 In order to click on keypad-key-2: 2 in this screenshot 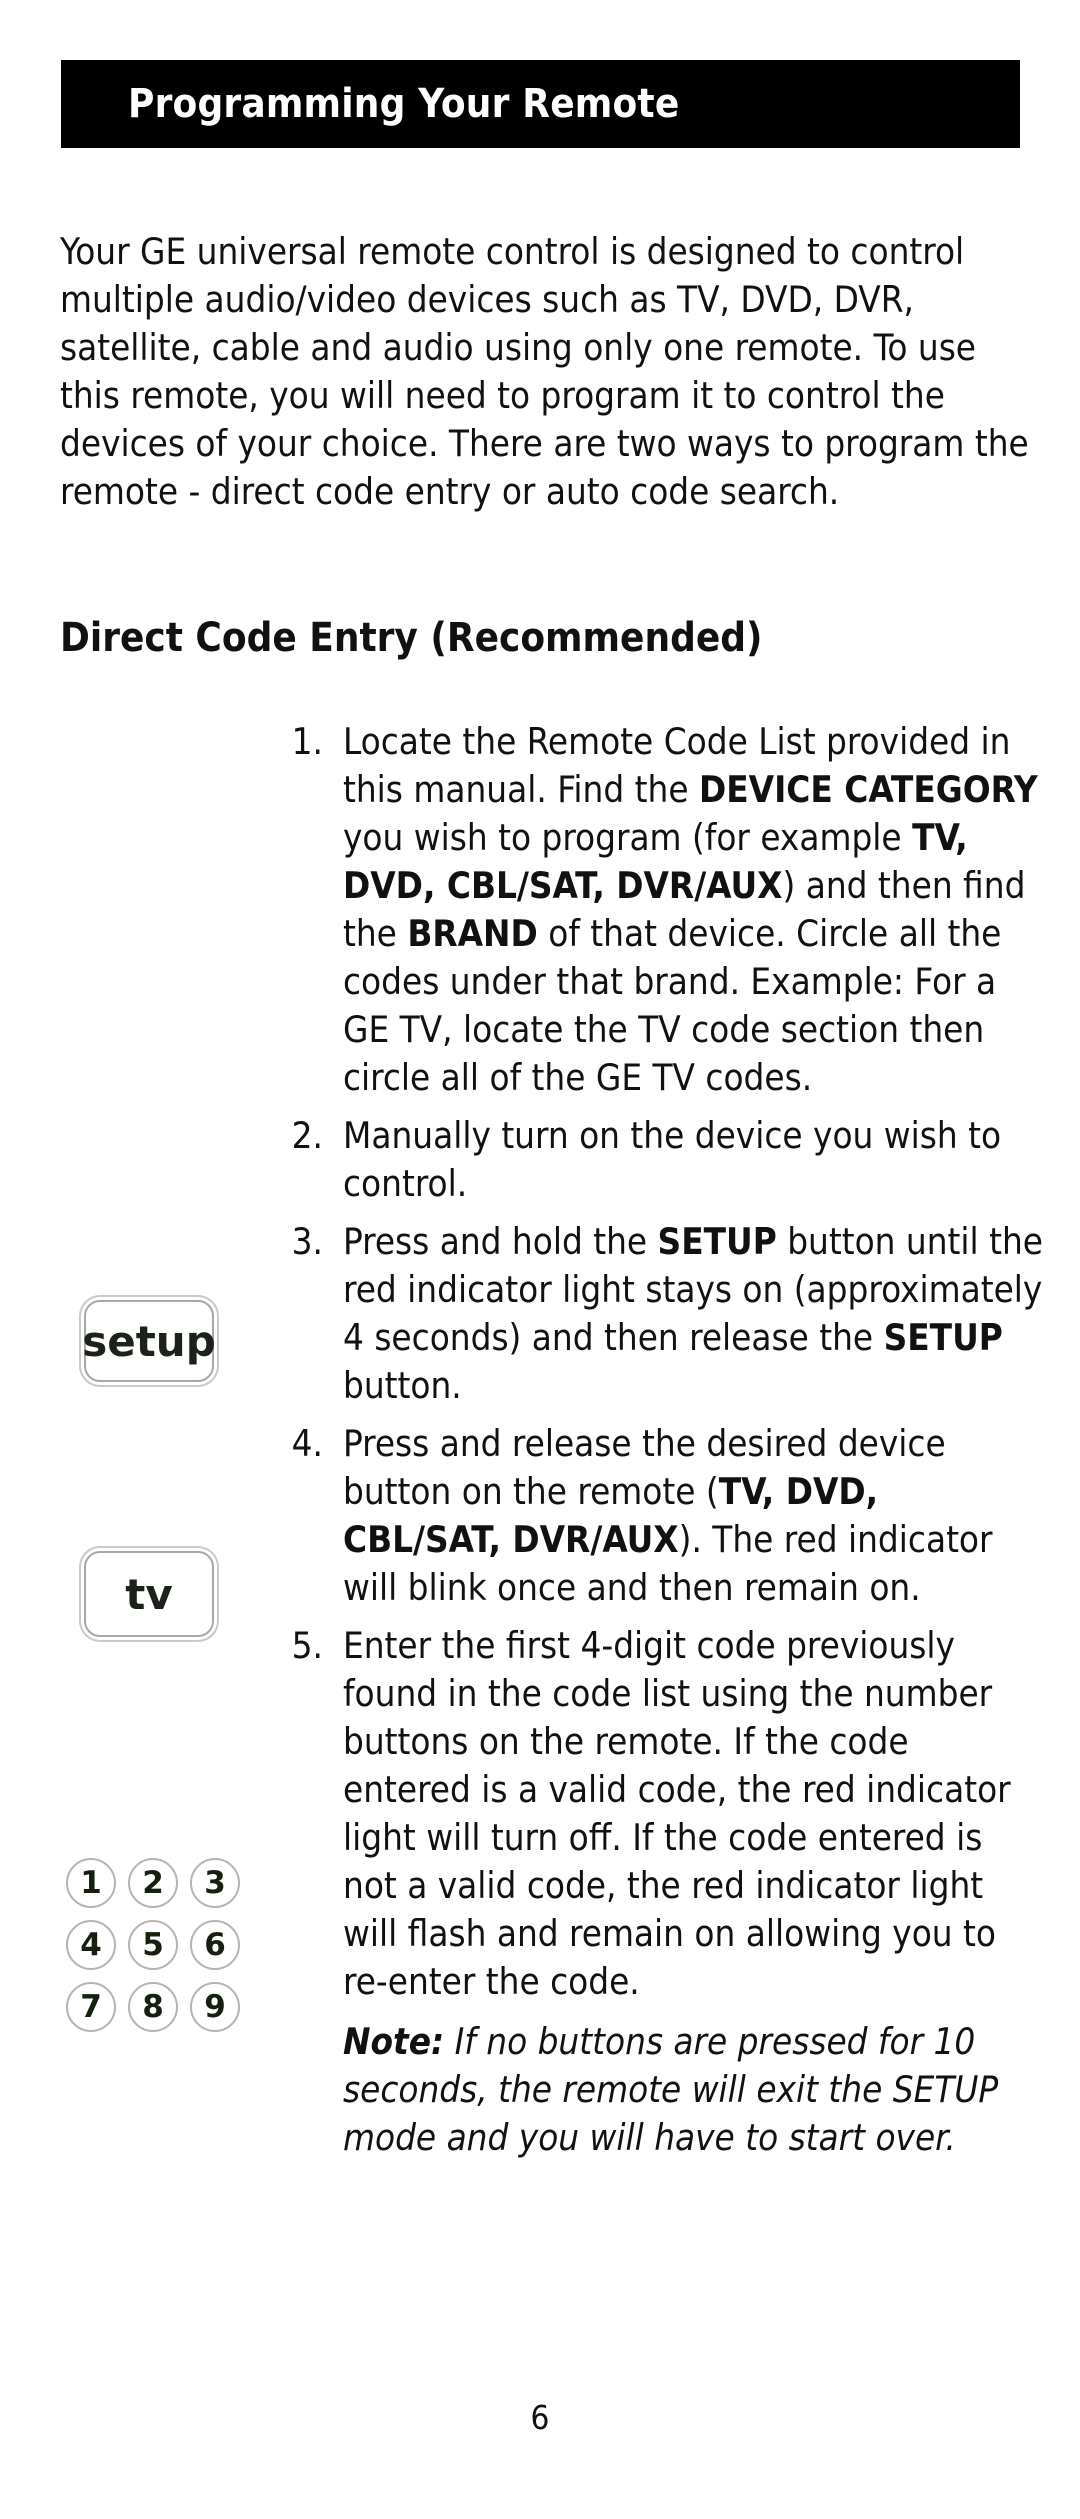, I will do `click(153, 1883)`.